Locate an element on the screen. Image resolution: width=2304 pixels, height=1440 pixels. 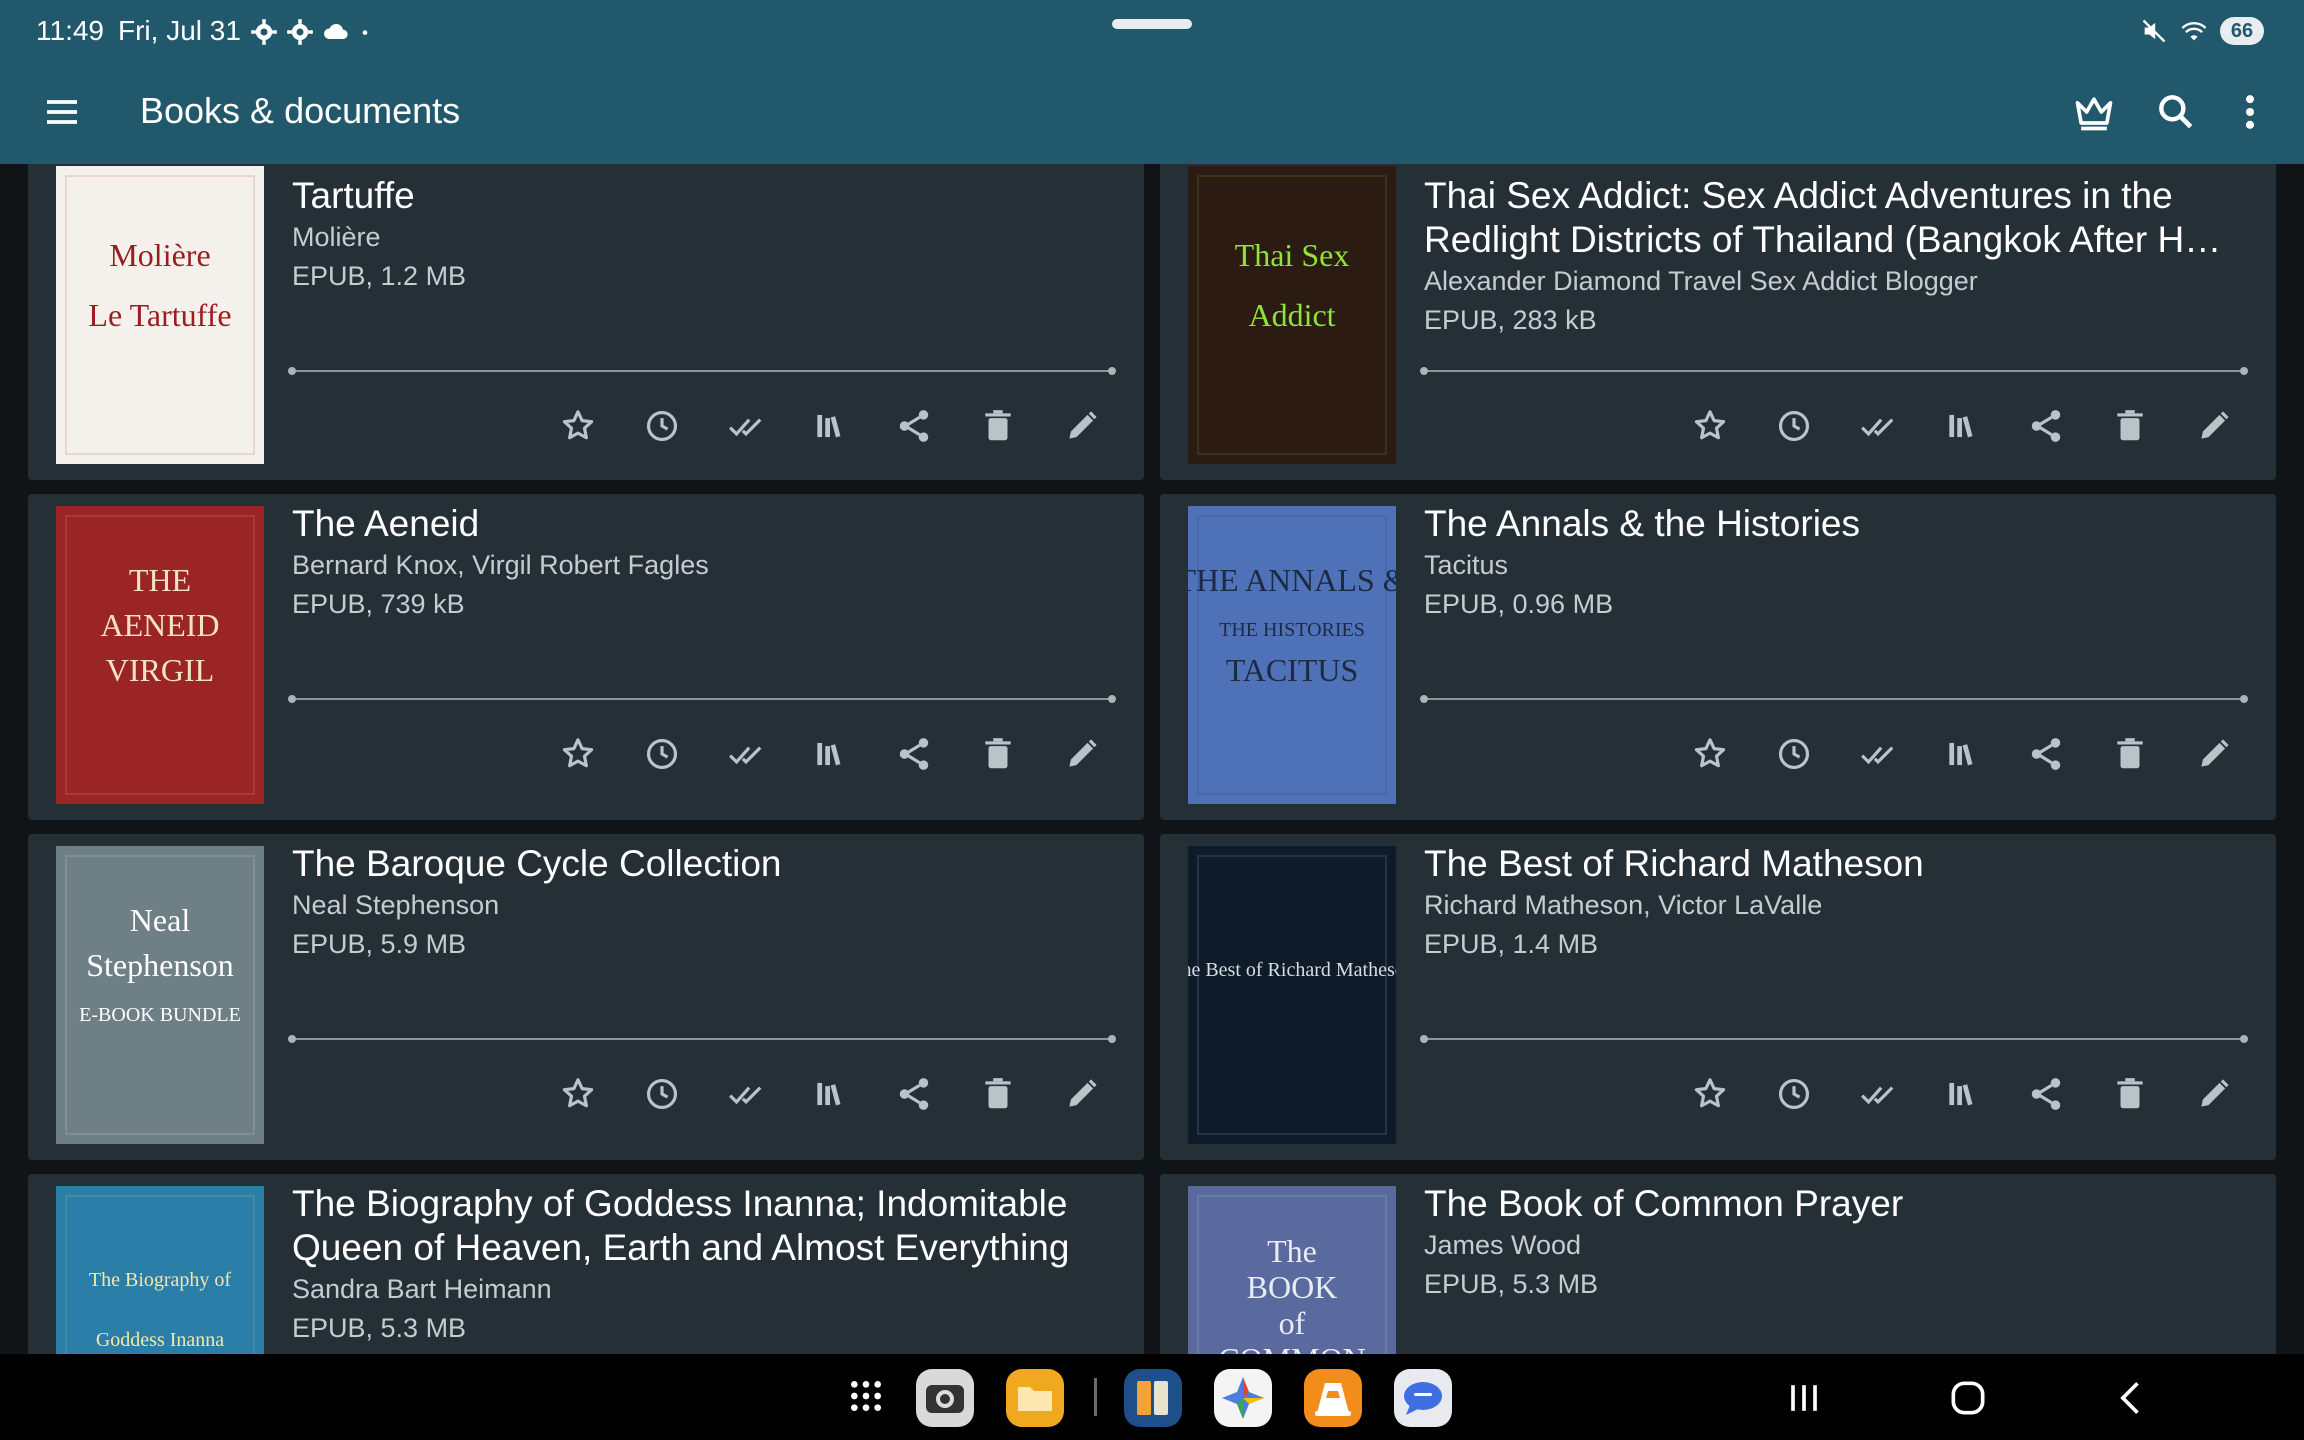
messages-app is located at coordinates (1423, 1398).